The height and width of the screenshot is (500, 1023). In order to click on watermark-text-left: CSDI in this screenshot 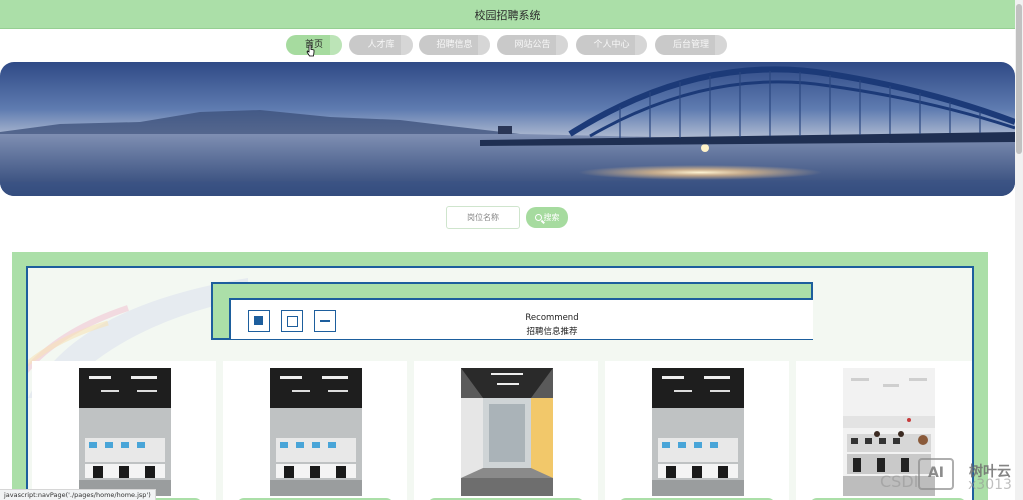, I will do `click(899, 481)`.